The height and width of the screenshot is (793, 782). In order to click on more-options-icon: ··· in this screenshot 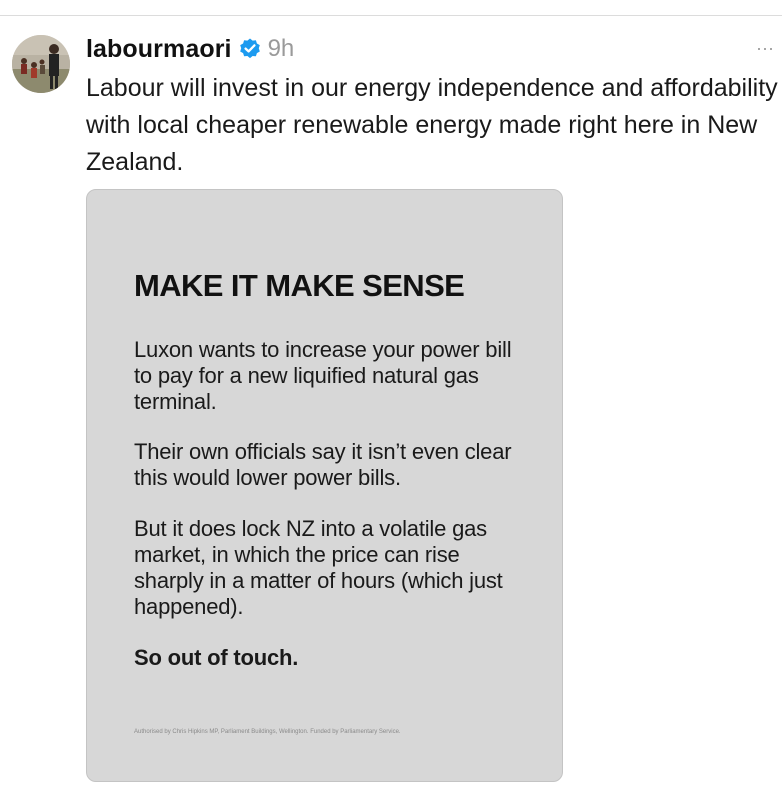, I will do `click(765, 48)`.